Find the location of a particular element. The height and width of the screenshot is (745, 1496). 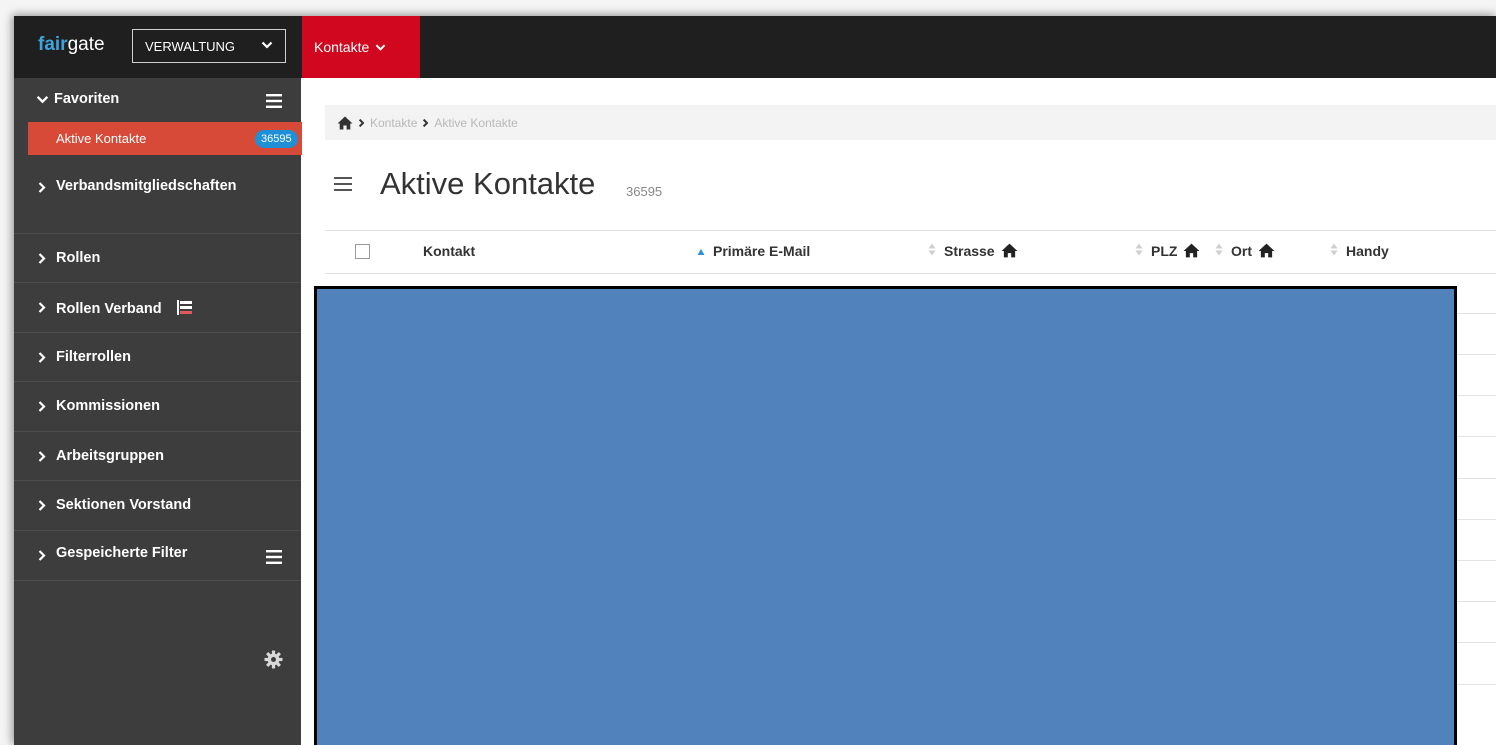

column-header-kontakt: Kontakt is located at coordinates (449, 251).